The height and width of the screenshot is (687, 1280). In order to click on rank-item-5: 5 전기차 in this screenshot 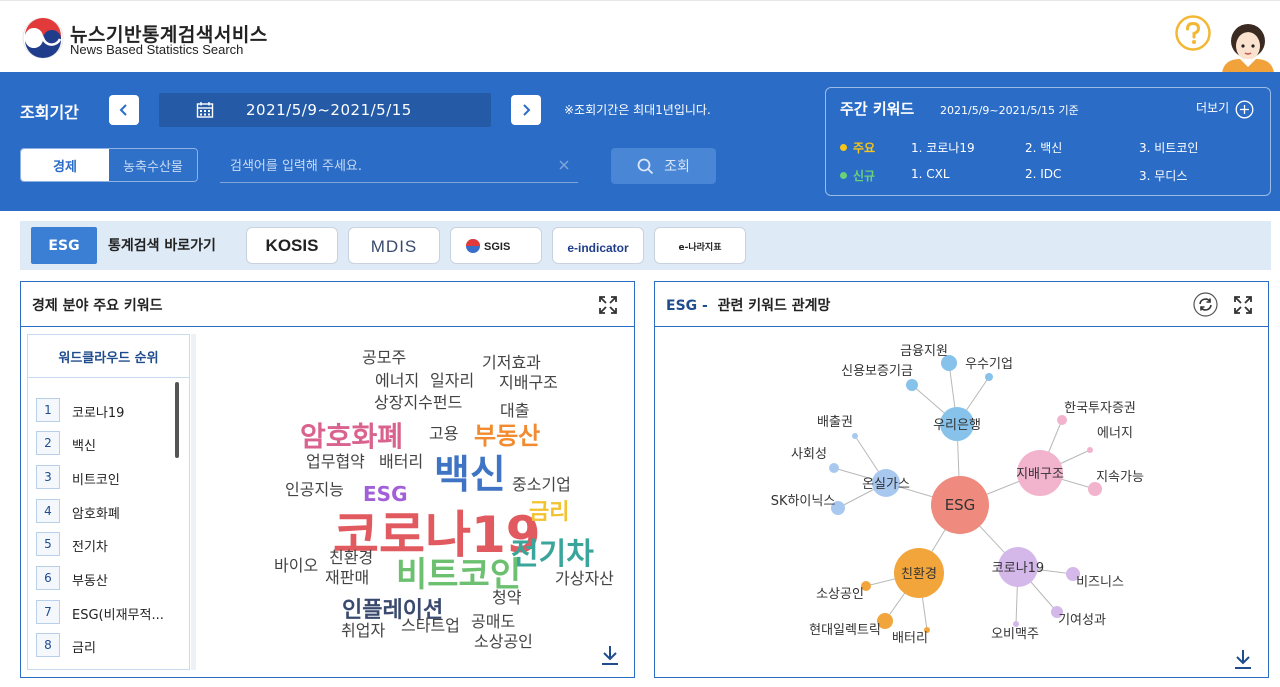, I will do `click(101, 544)`.